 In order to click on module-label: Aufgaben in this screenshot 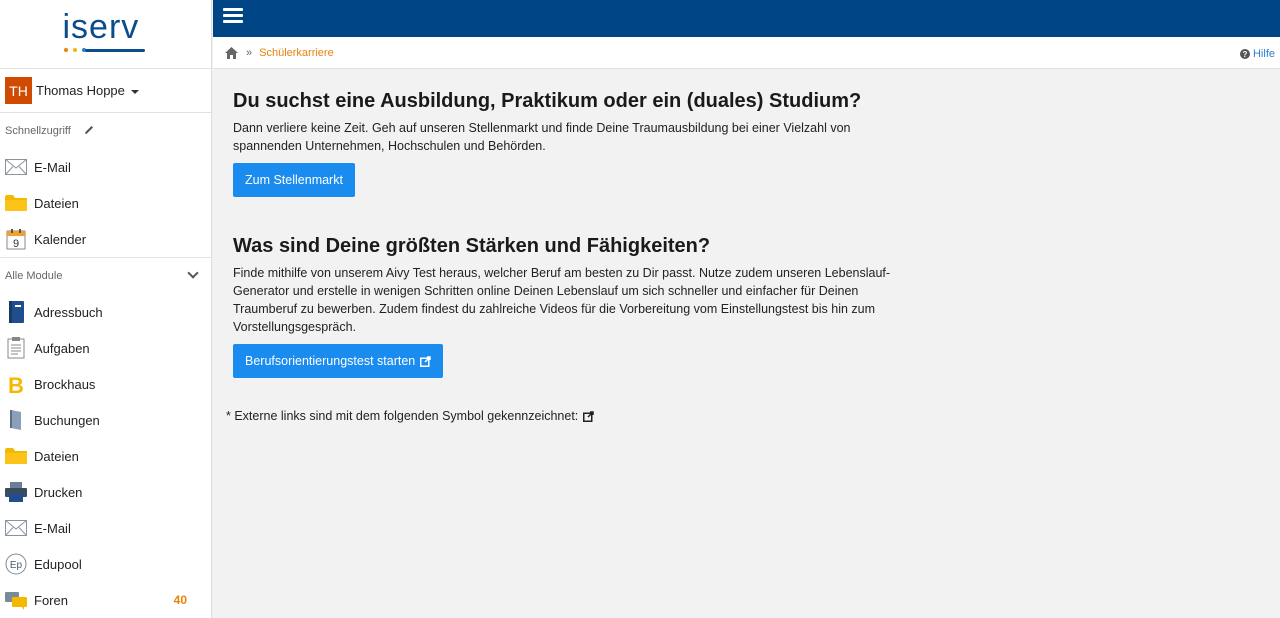, I will do `click(62, 348)`.